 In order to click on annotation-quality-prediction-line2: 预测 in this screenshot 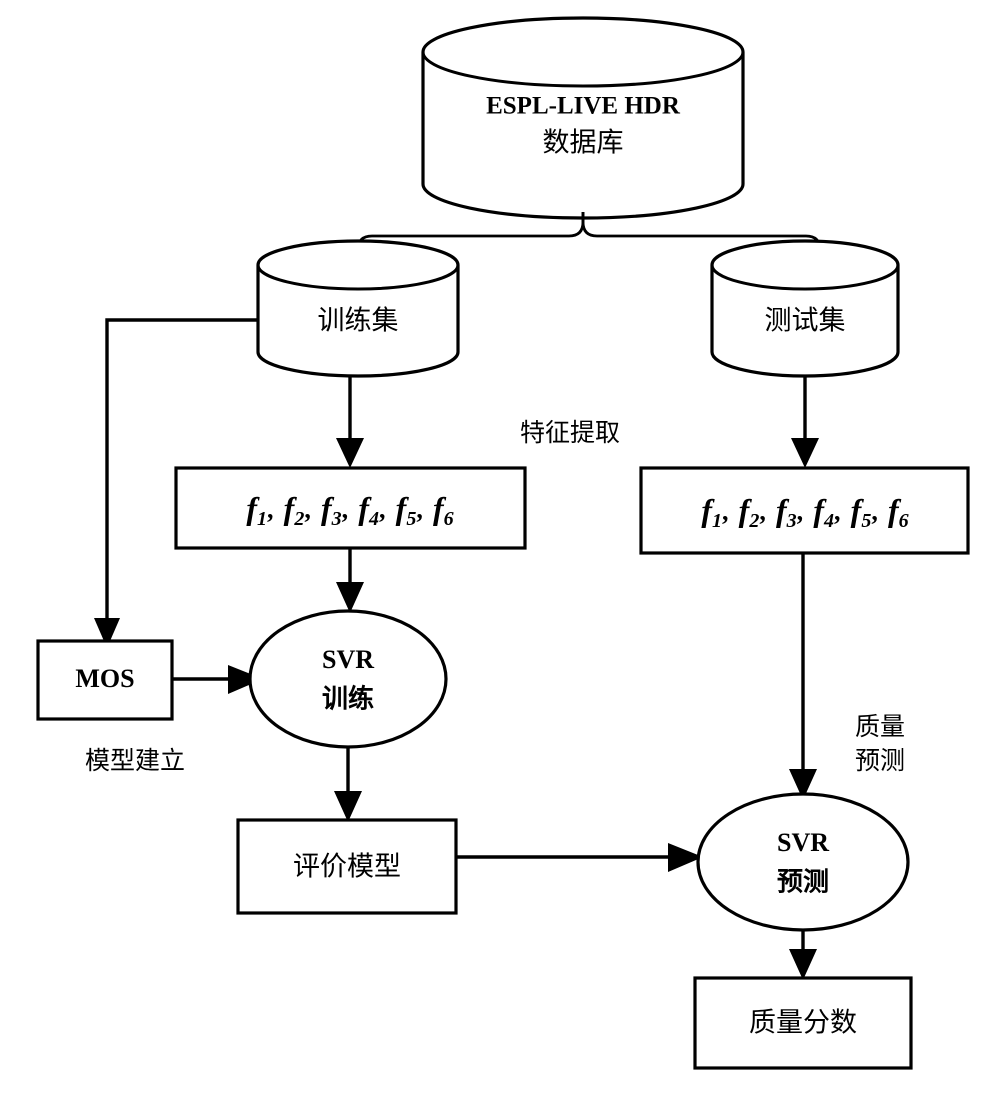, I will do `click(880, 760)`.